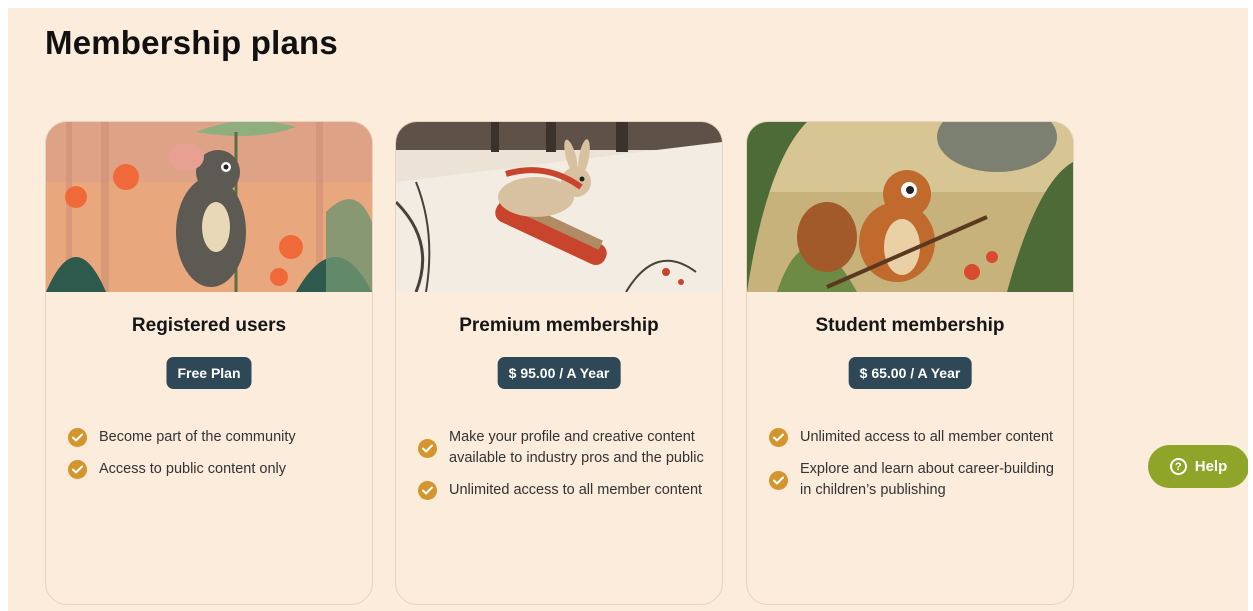 The width and height of the screenshot is (1253, 611). What do you see at coordinates (1178, 466) in the screenshot?
I see `question-circle-icon: ?` at bounding box center [1178, 466].